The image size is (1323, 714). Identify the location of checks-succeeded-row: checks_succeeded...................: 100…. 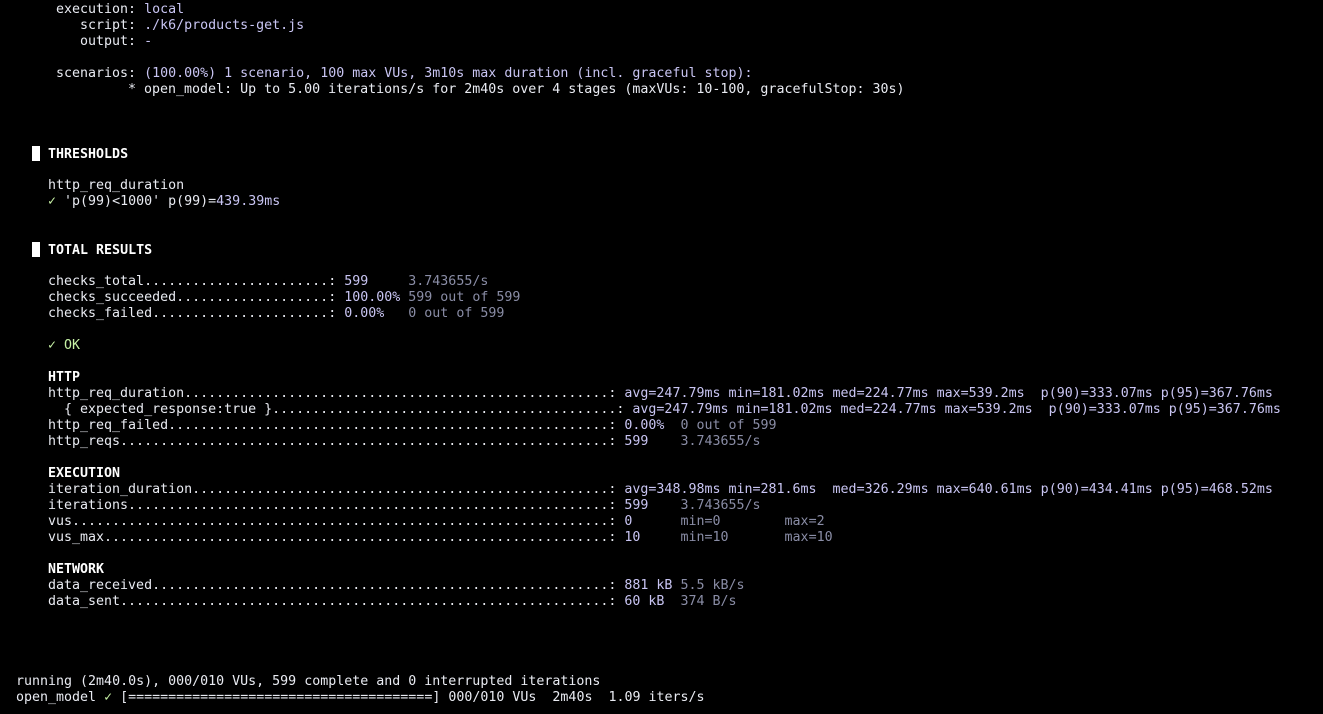
(284, 298).